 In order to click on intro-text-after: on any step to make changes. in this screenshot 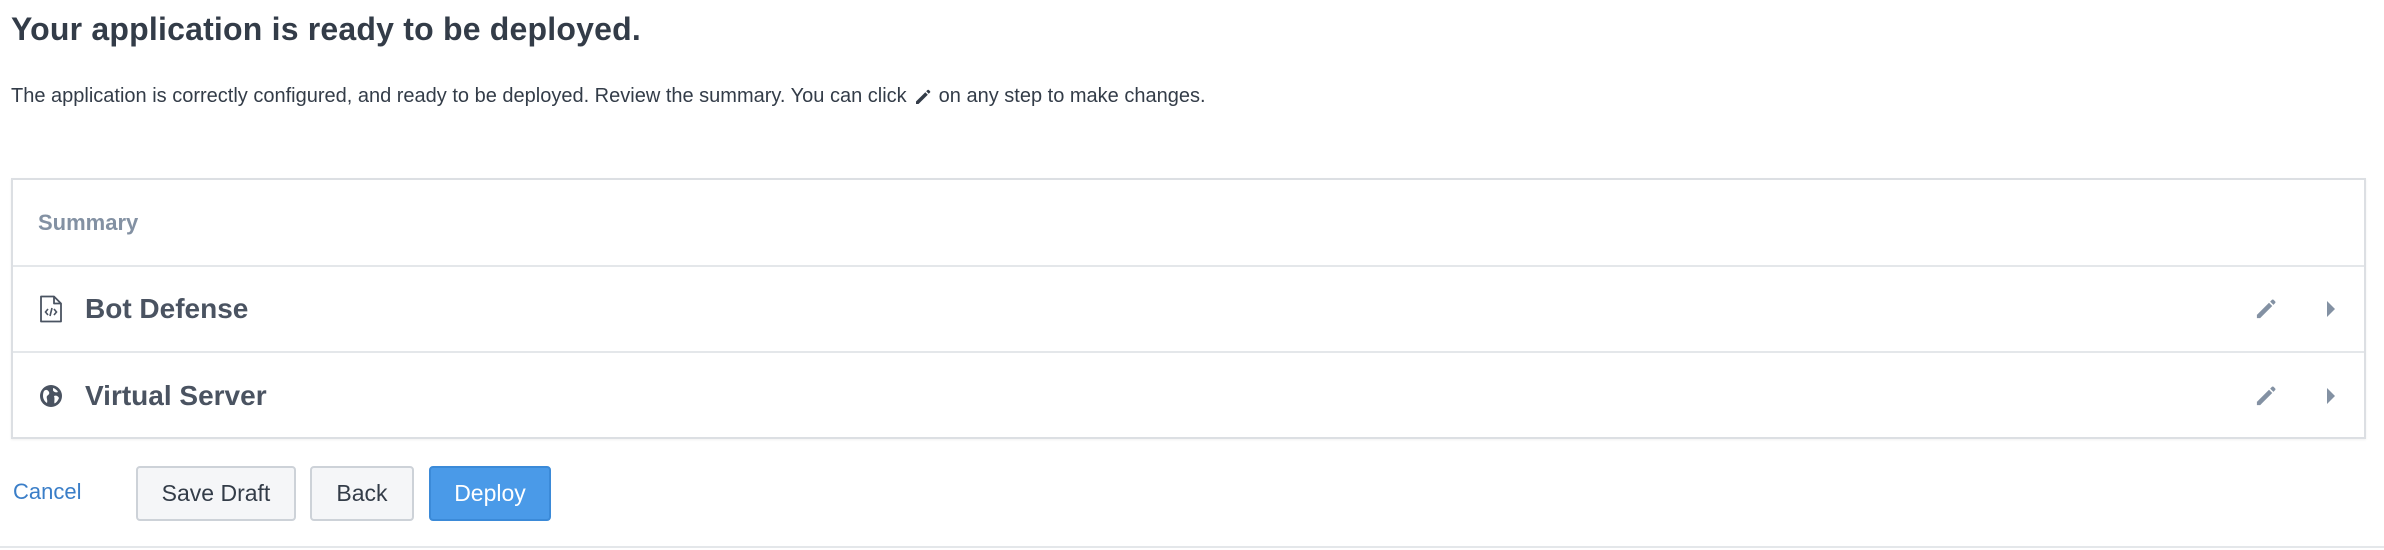, I will do `click(1072, 96)`.